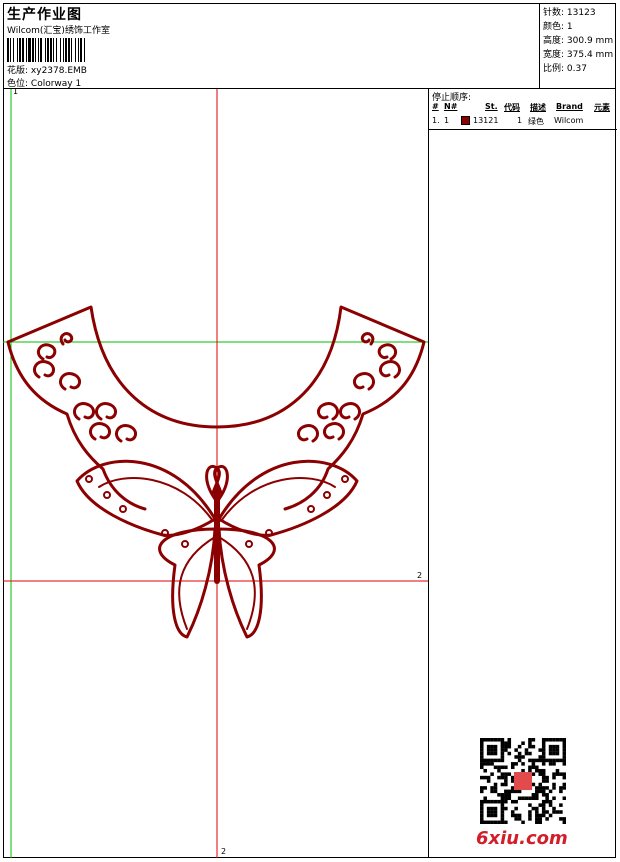  Describe the element at coordinates (44, 15) in the screenshot. I see `page-title: 生产作业图` at that location.